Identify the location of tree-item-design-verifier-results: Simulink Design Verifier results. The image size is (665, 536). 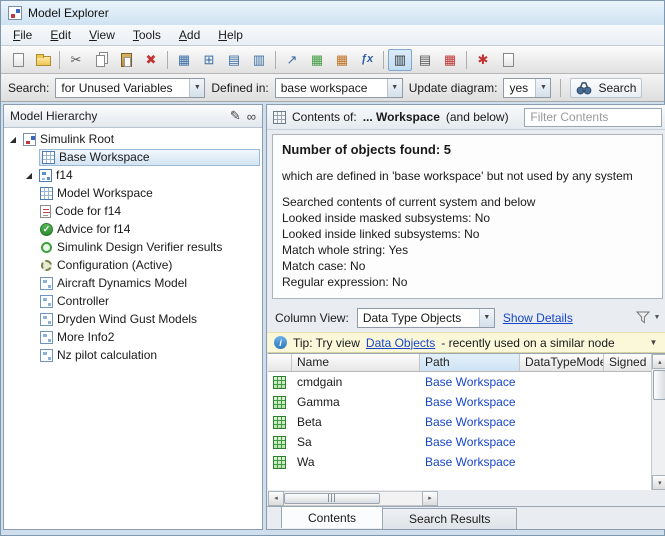
(133, 247).